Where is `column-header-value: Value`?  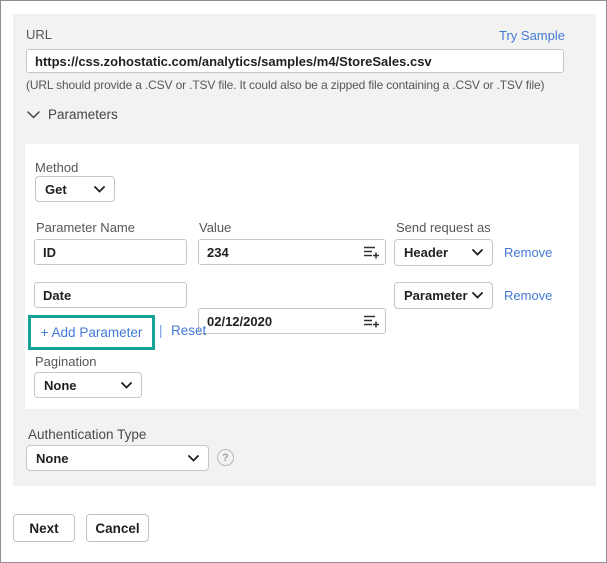
column-header-value: Value is located at coordinates (215, 227).